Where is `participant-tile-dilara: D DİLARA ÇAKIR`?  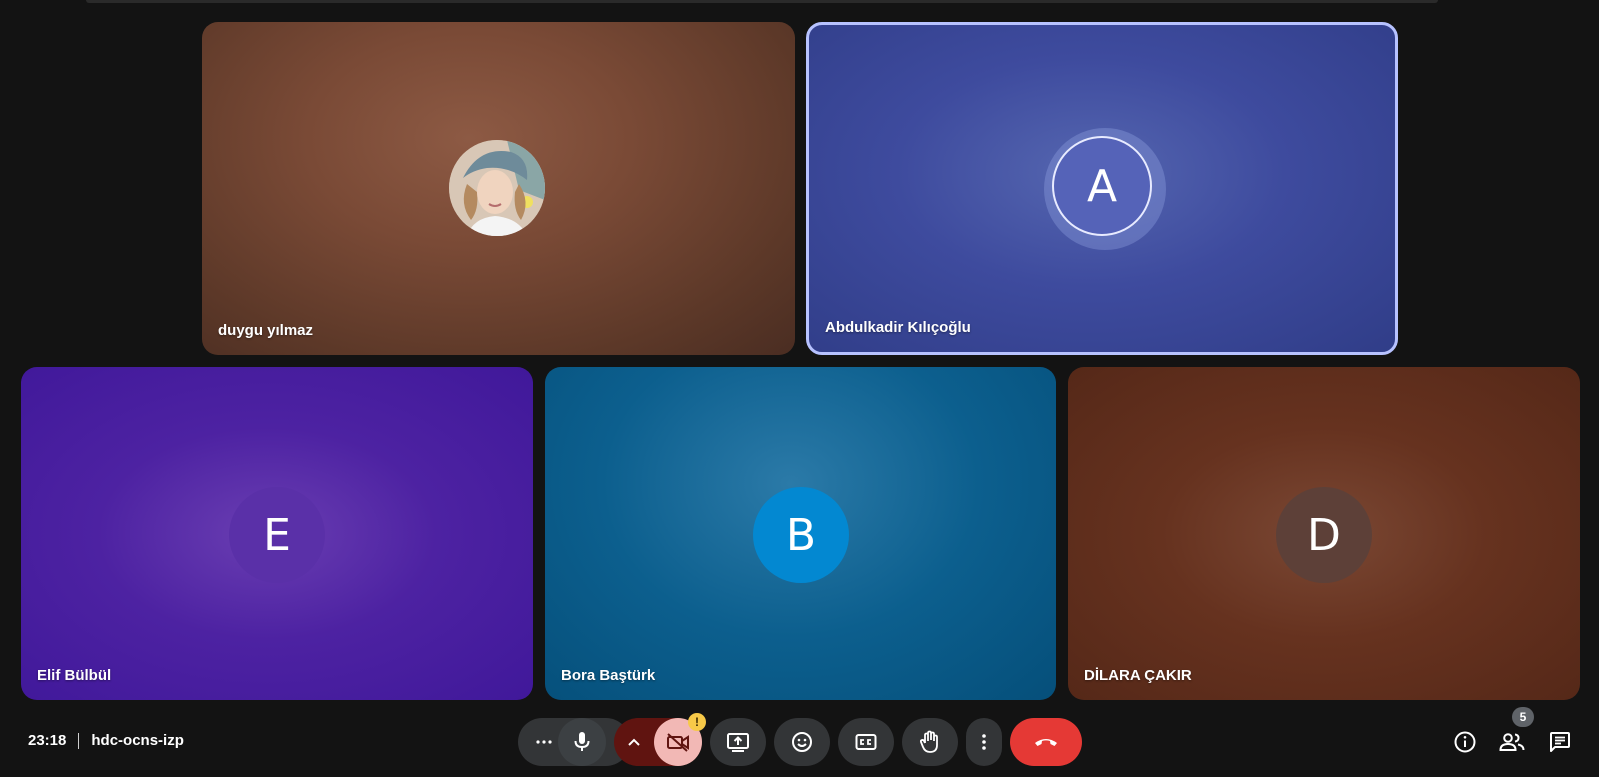 participant-tile-dilara: D DİLARA ÇAKIR is located at coordinates (1324, 533).